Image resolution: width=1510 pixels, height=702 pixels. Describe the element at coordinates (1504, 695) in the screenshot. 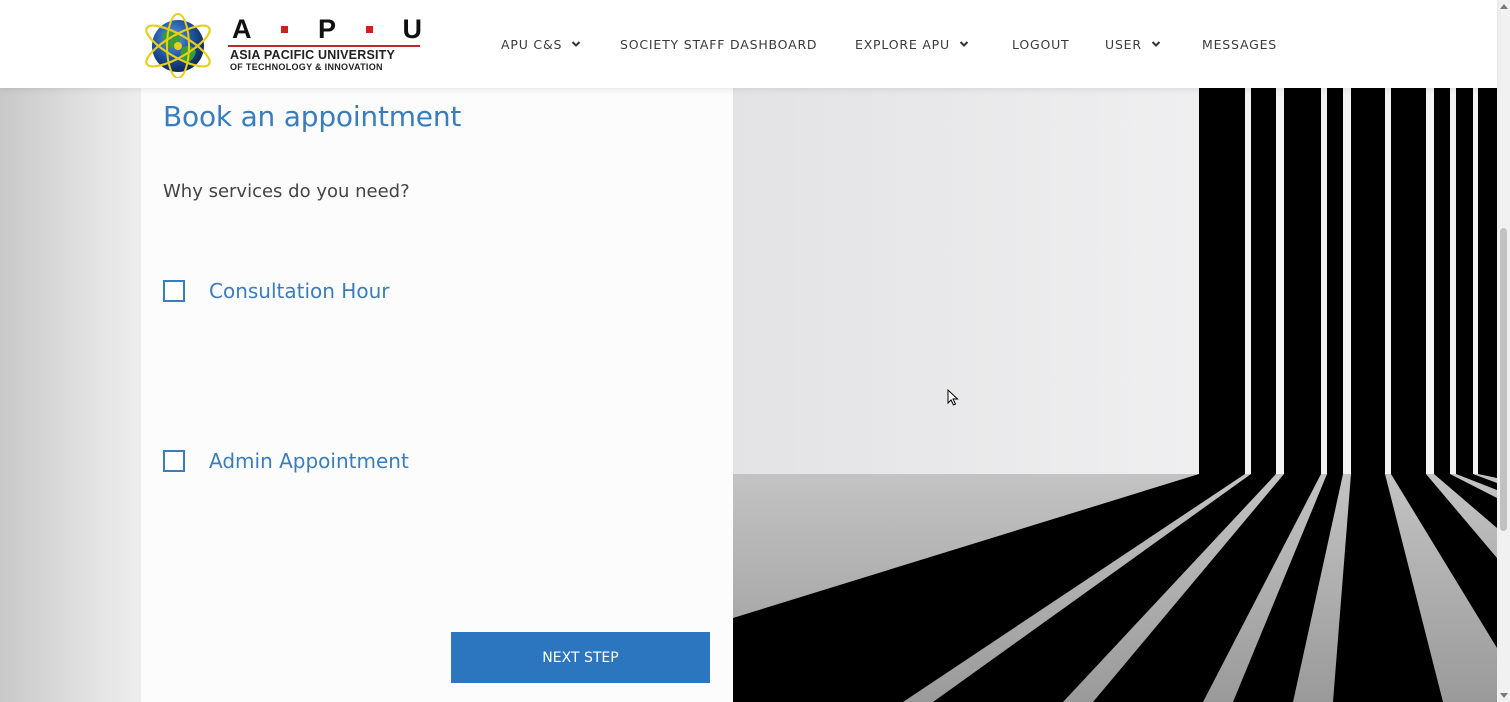

I see `scroll-down-arrow-icon` at that location.